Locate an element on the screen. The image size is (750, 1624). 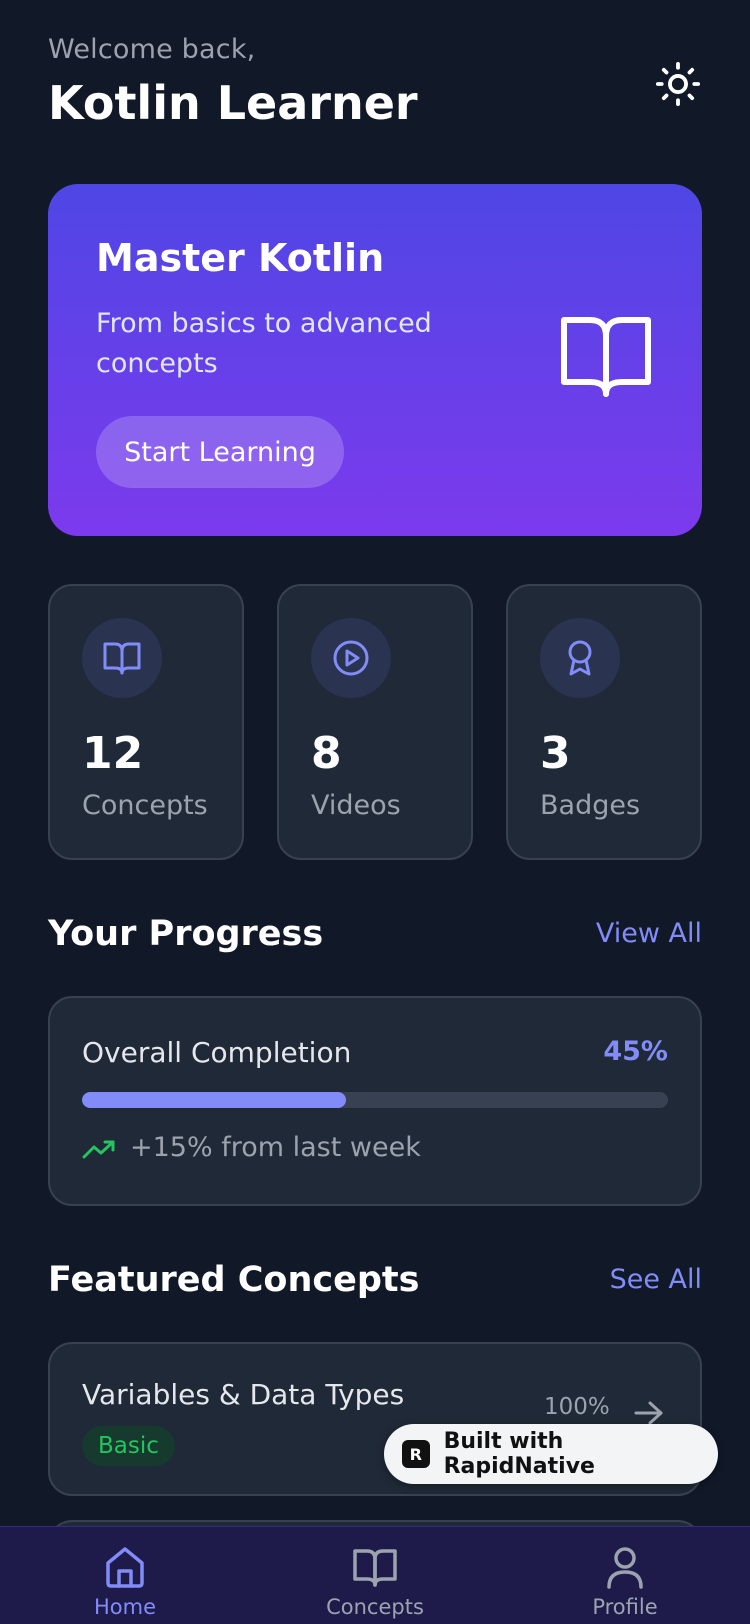
built-with-badge: R Built with RapidNative is located at coordinates (551, 1454).